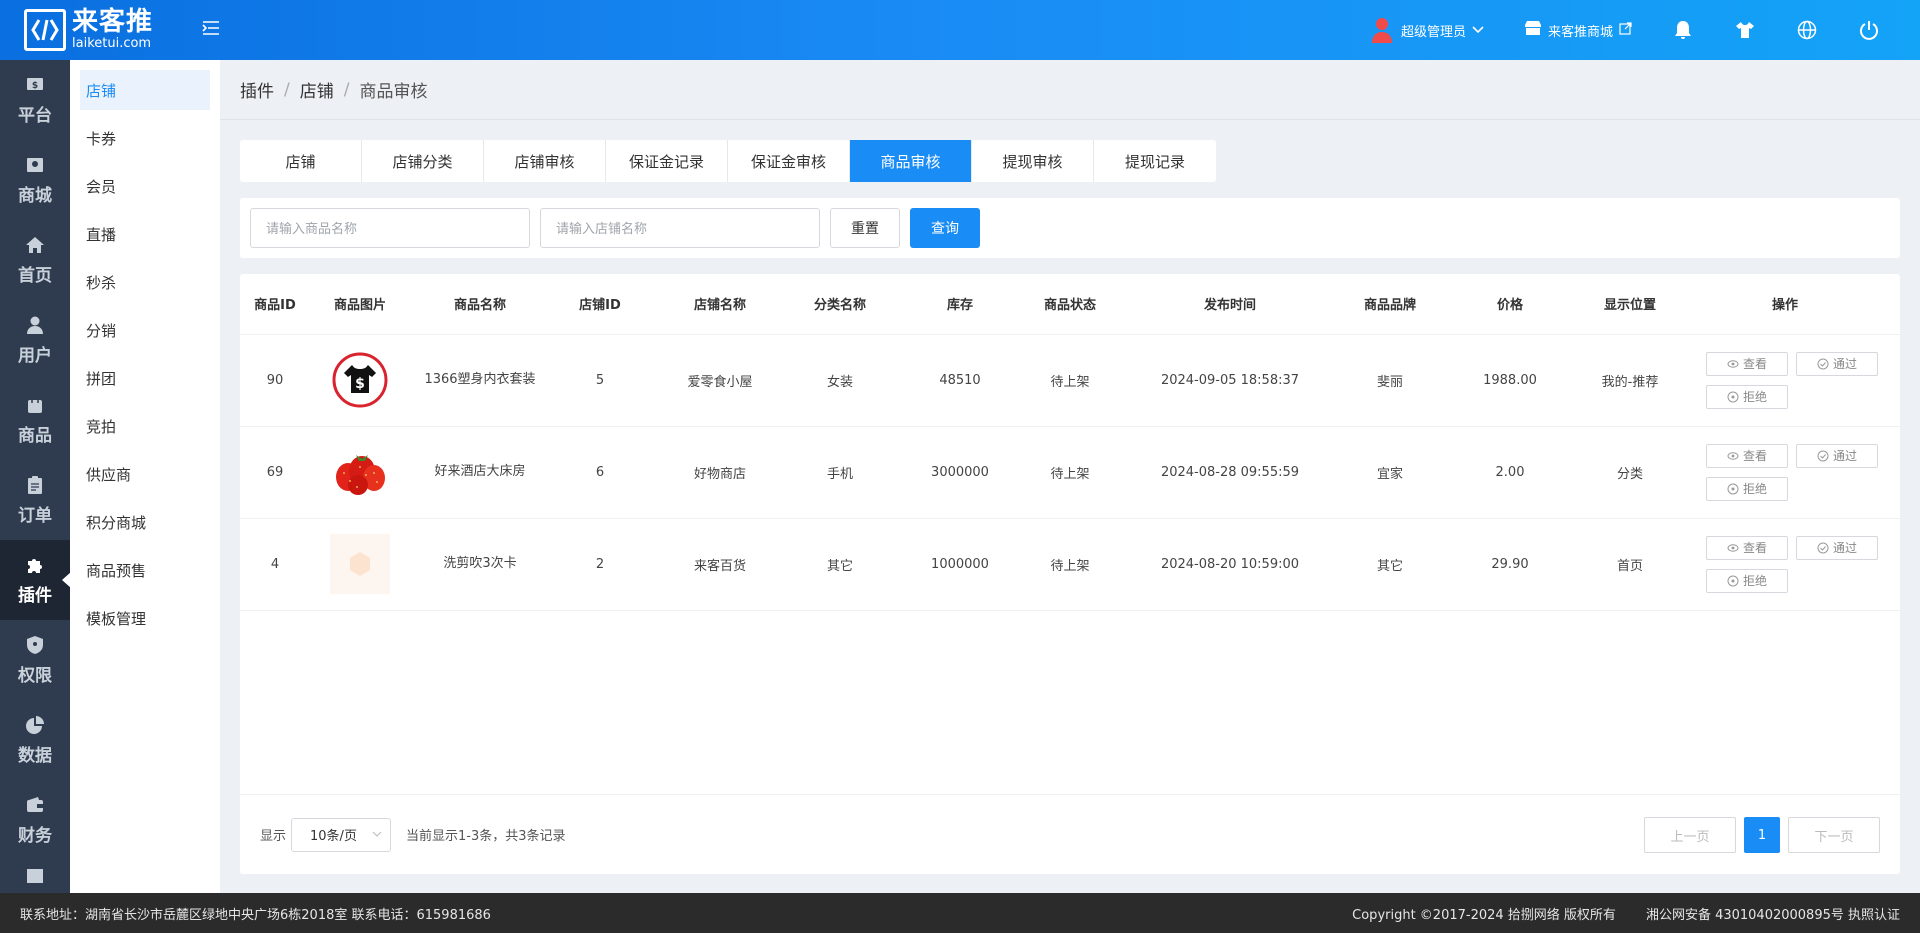  Describe the element at coordinates (145, 522) in the screenshot. I see `subnav-item-points-mall: 积分商城` at that location.